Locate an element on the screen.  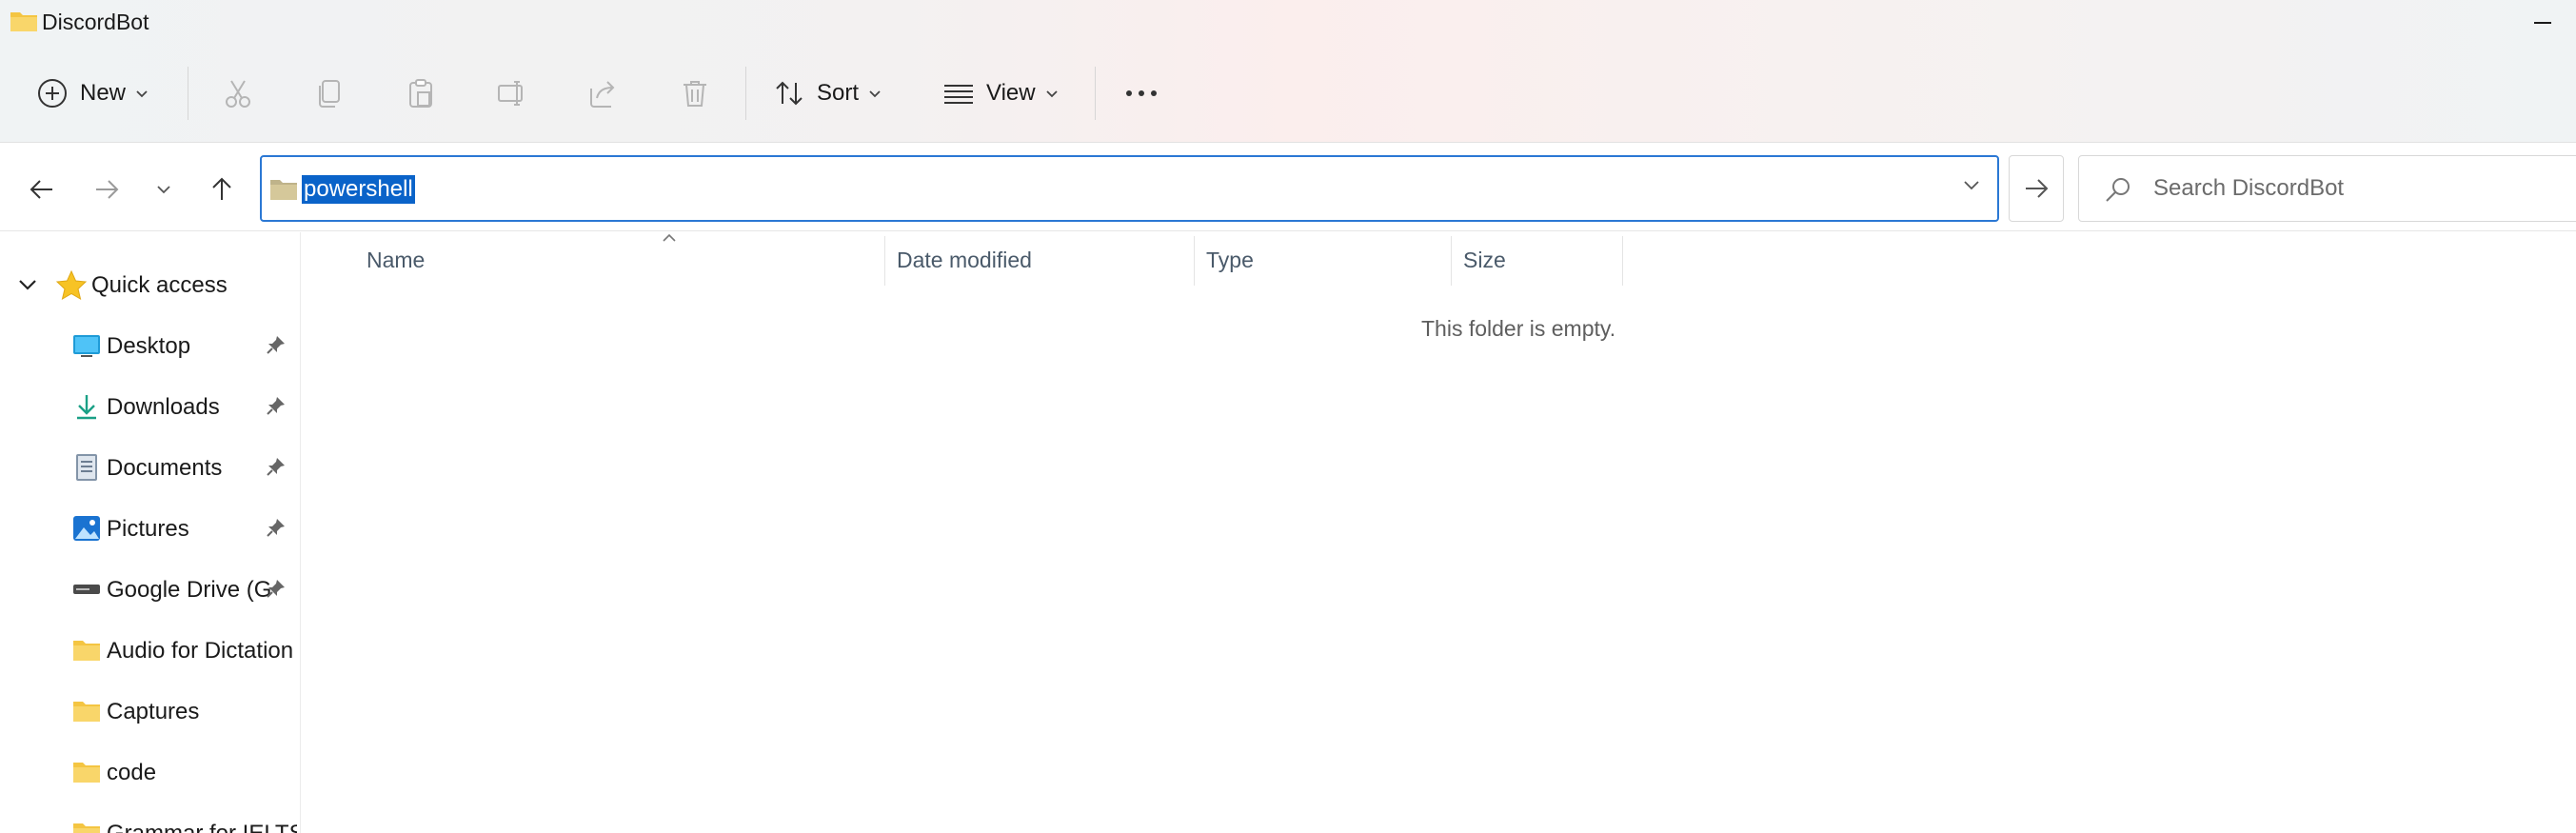
view-button: View is located at coordinates (1001, 93).